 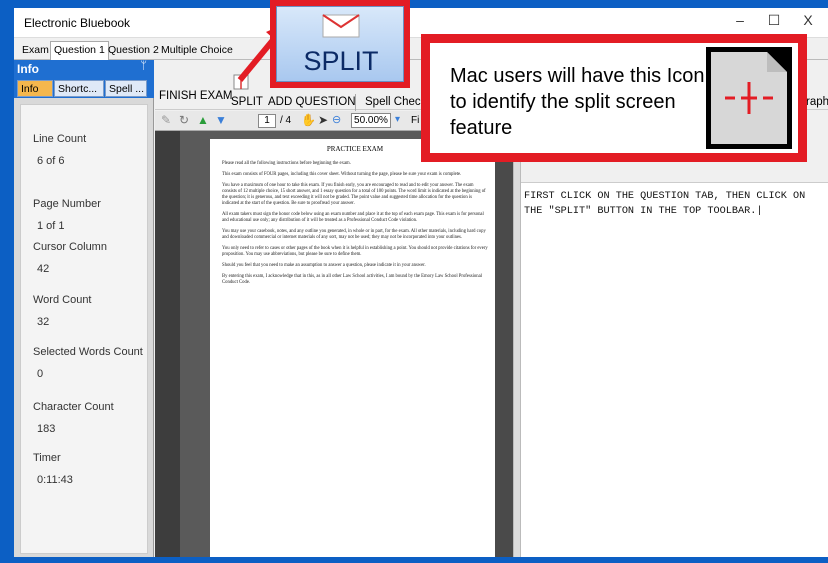 What do you see at coordinates (84, 69) in the screenshot?
I see `info-panel-header: Info` at bounding box center [84, 69].